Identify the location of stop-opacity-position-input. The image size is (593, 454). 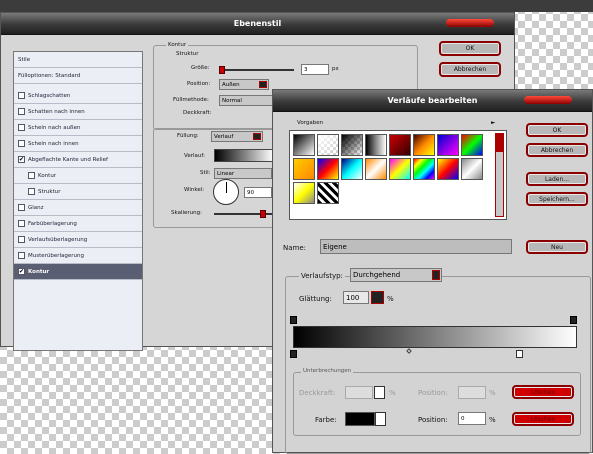
(472, 392).